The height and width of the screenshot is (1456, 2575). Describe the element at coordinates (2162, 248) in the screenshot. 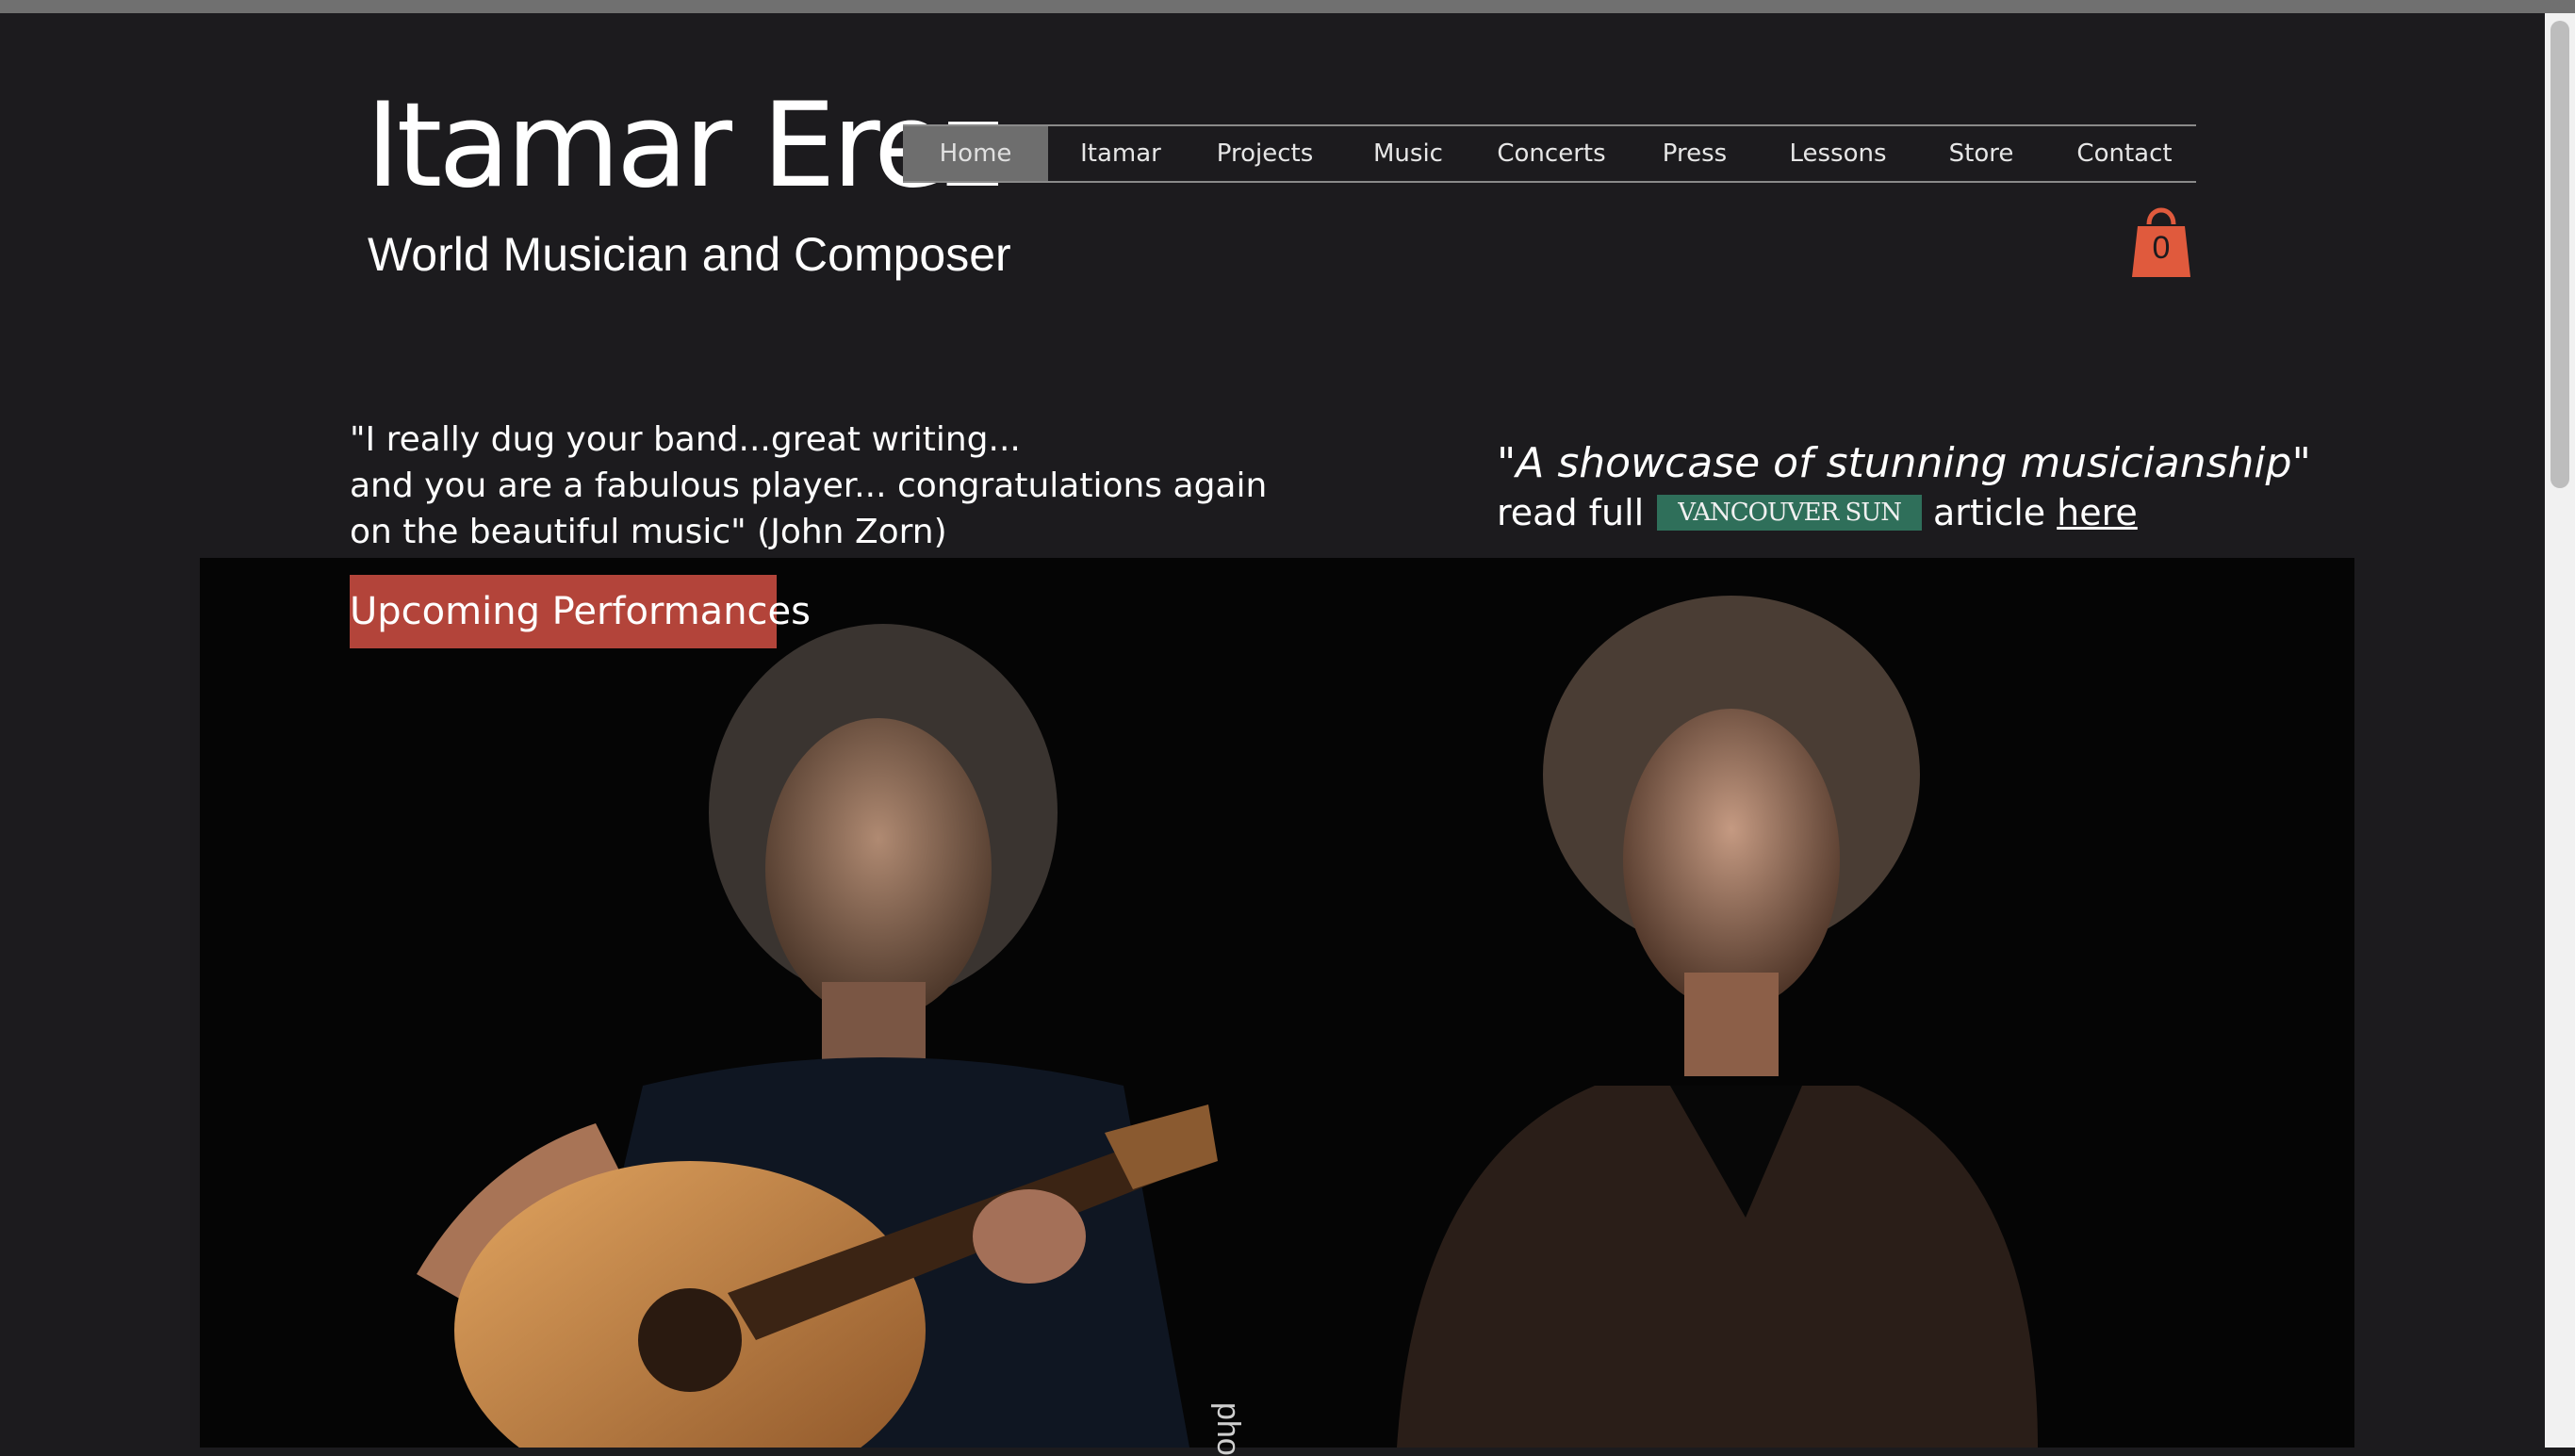

I see `cart-count: 0` at that location.